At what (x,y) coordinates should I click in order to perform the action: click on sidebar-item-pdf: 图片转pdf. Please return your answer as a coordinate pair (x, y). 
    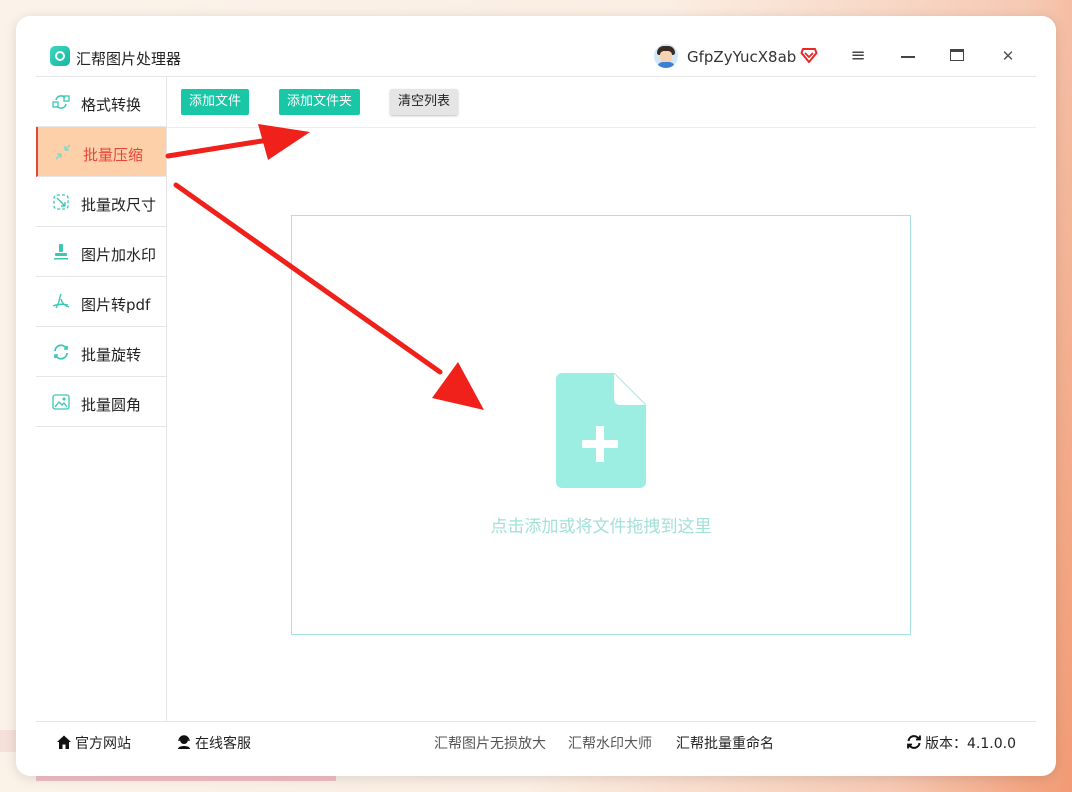
    Looking at the image, I should click on (101, 302).